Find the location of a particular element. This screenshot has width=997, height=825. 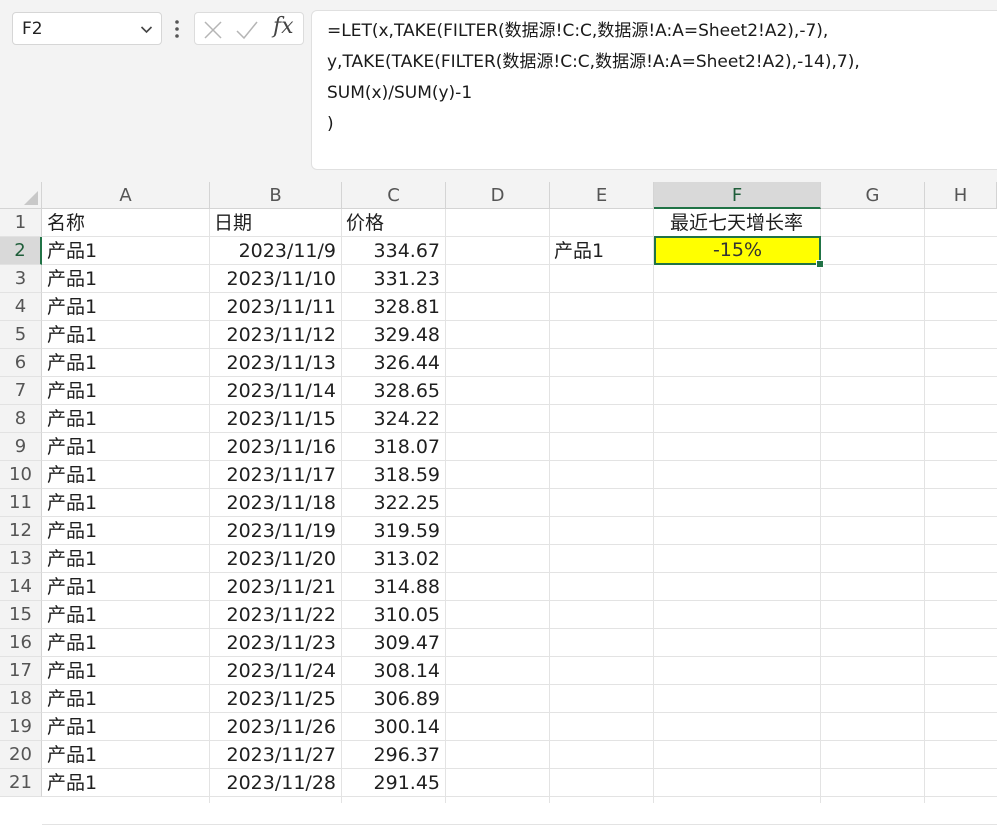

price-cell: 326.44 is located at coordinates (393, 363).